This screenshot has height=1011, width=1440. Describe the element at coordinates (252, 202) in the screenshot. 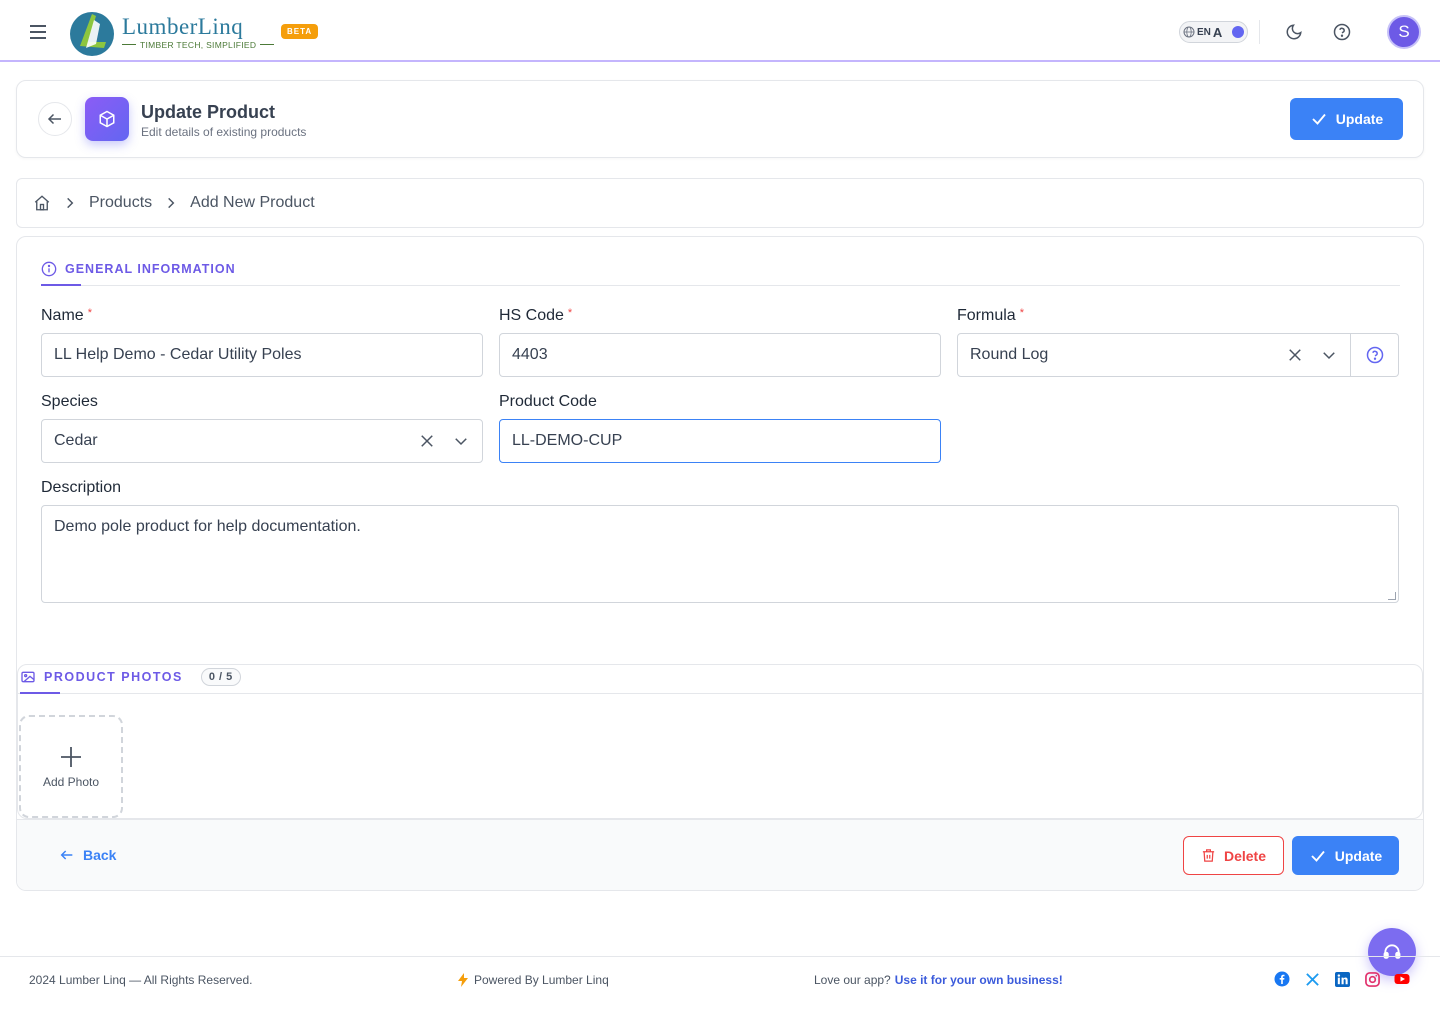

I see `breadcrumb-item-current: Add New Product` at that location.